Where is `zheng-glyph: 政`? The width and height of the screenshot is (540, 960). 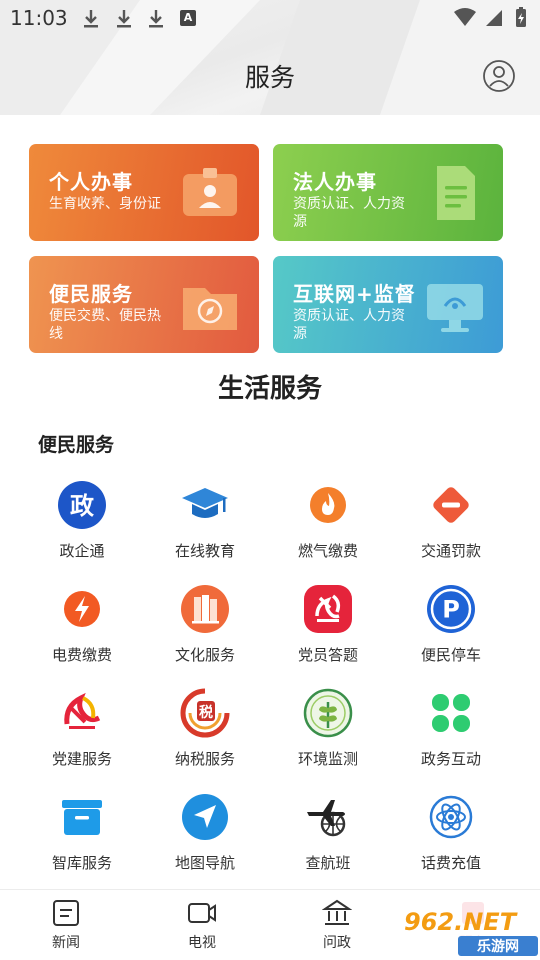
zheng-glyph: 政 is located at coordinates (82, 506).